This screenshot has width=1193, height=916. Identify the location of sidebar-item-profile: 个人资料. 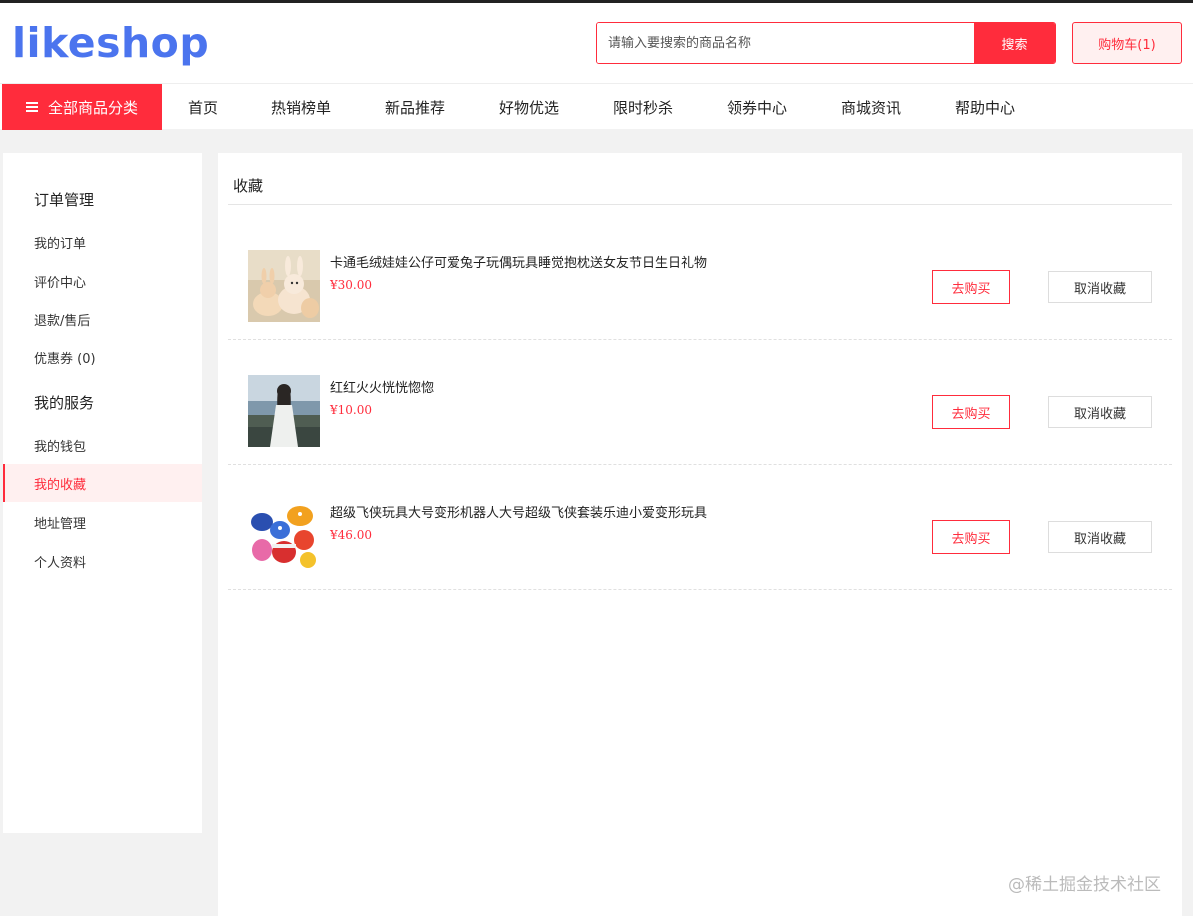
(102, 561).